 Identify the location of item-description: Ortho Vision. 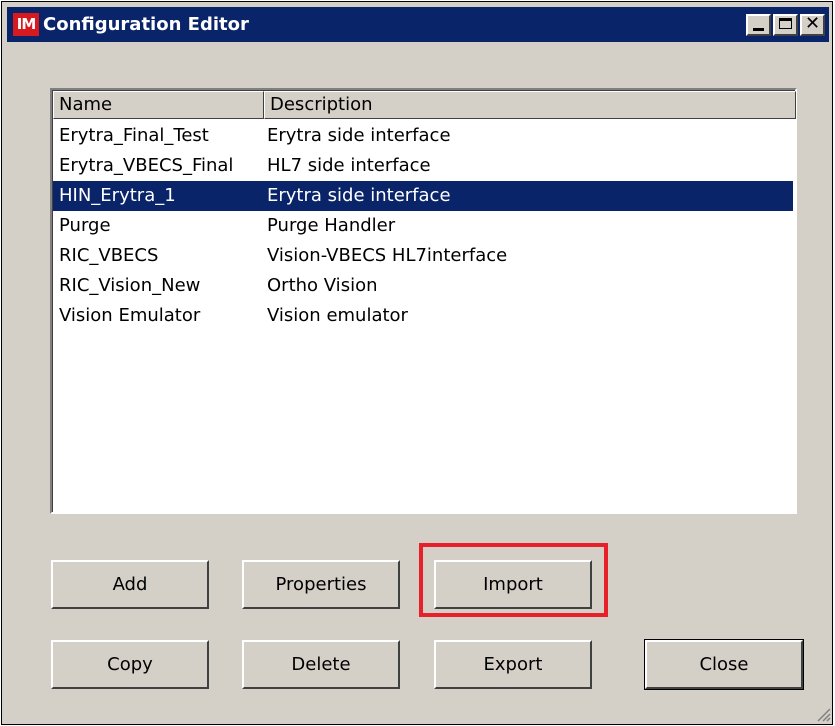
(322, 285).